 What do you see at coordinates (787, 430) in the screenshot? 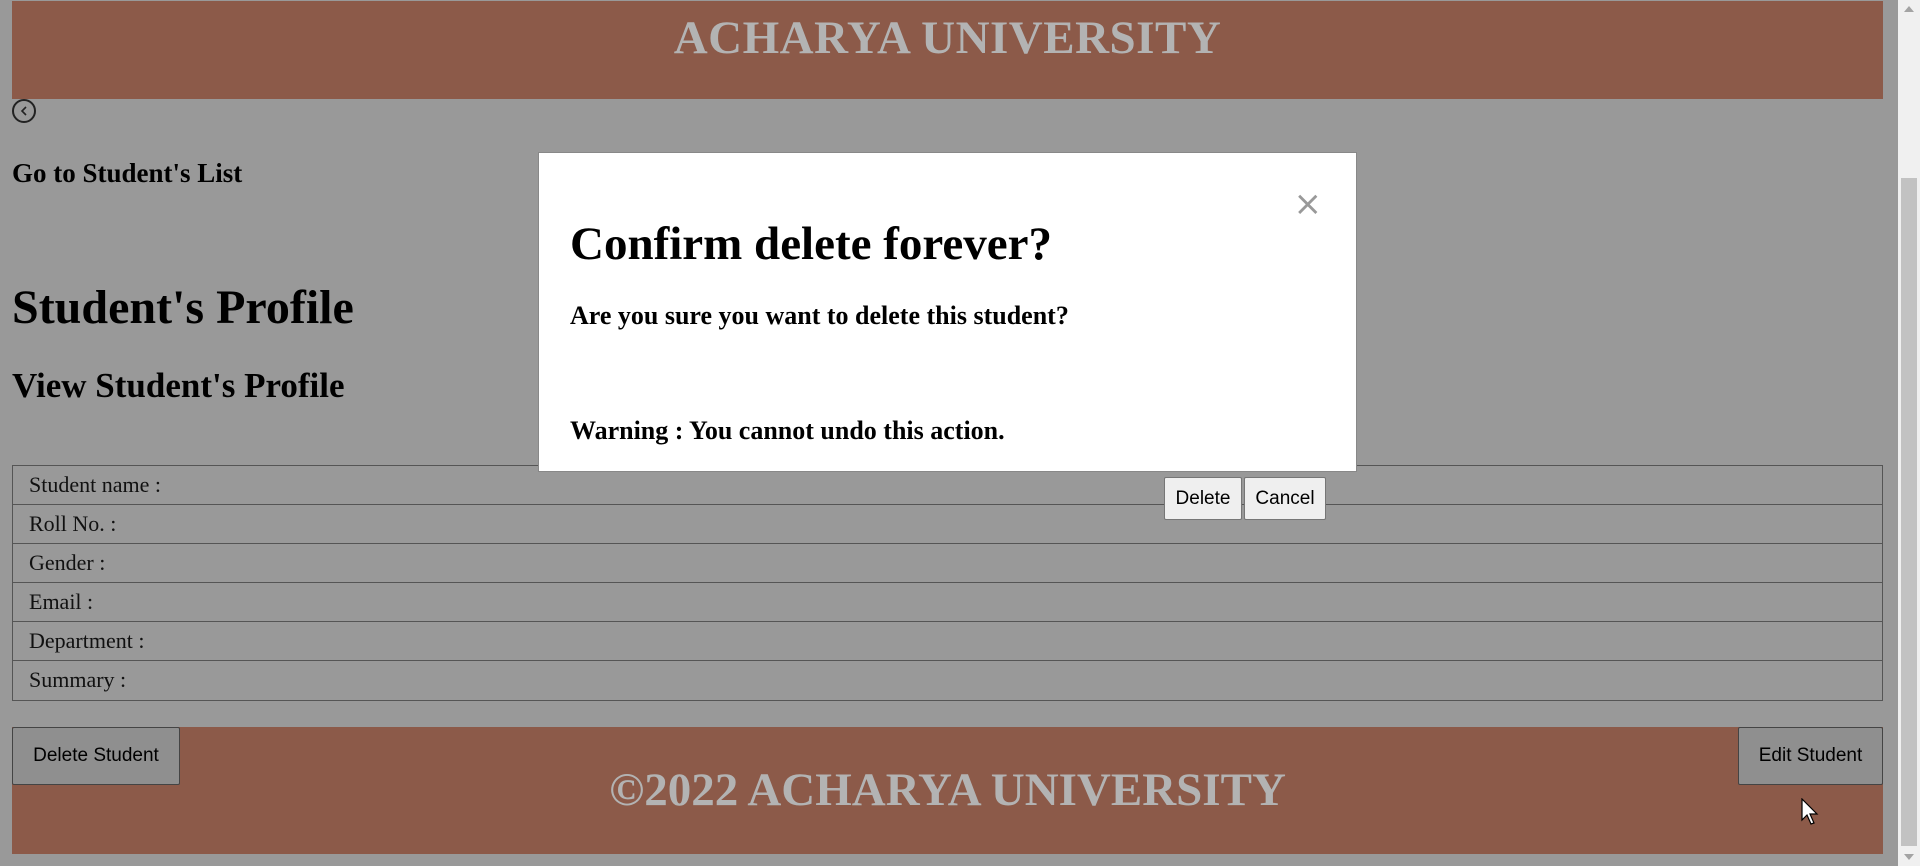
I see `dialog-warning: Warning : You cannot undo this action.` at bounding box center [787, 430].